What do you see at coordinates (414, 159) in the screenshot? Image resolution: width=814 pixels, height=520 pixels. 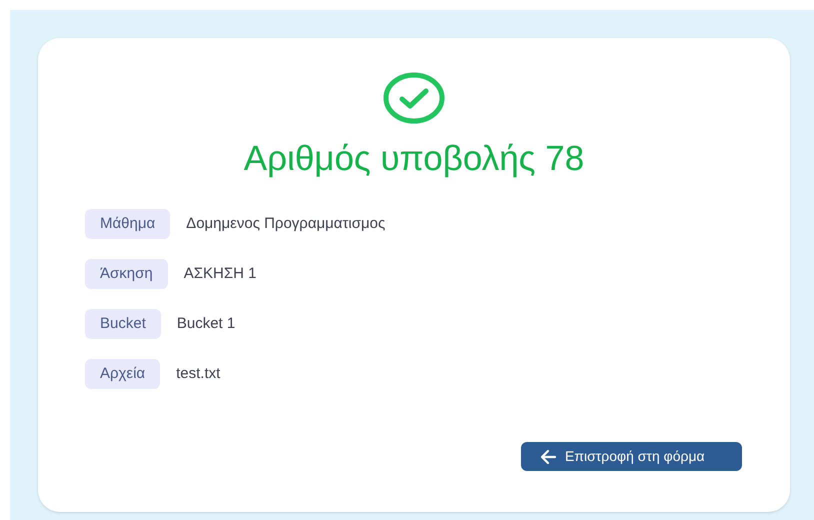 I see `submission-title: Αριθμός υποβολής 78` at bounding box center [414, 159].